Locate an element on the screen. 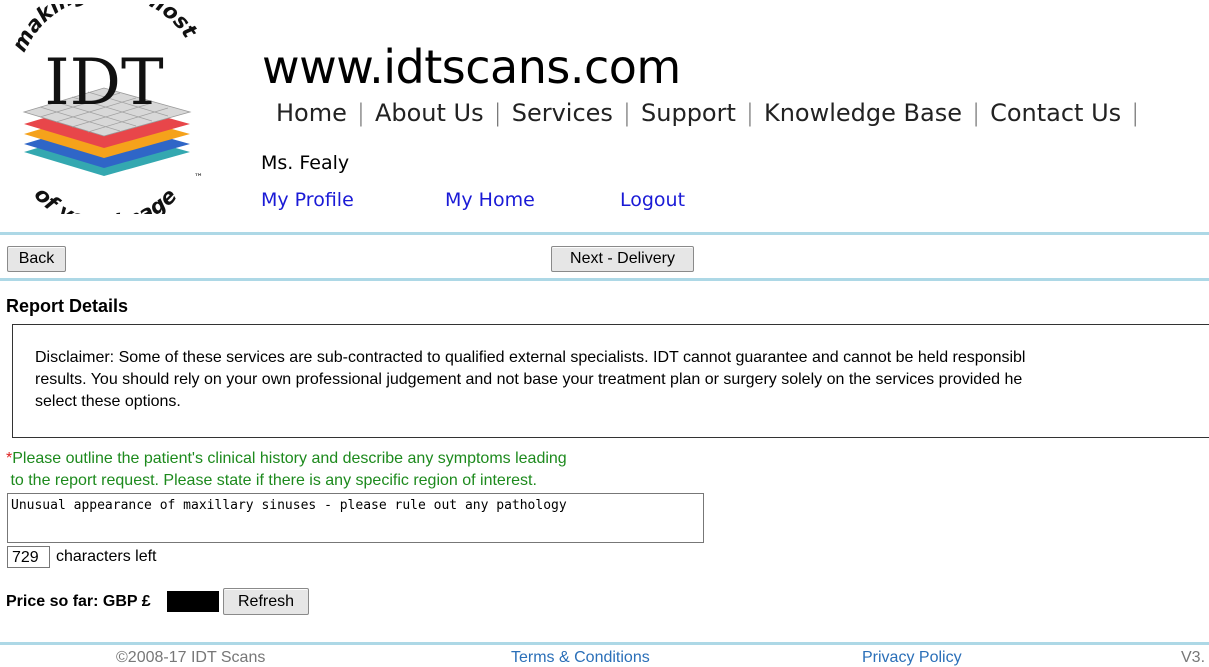 The height and width of the screenshot is (667, 1209). characters-left-field: 729 is located at coordinates (28, 557).